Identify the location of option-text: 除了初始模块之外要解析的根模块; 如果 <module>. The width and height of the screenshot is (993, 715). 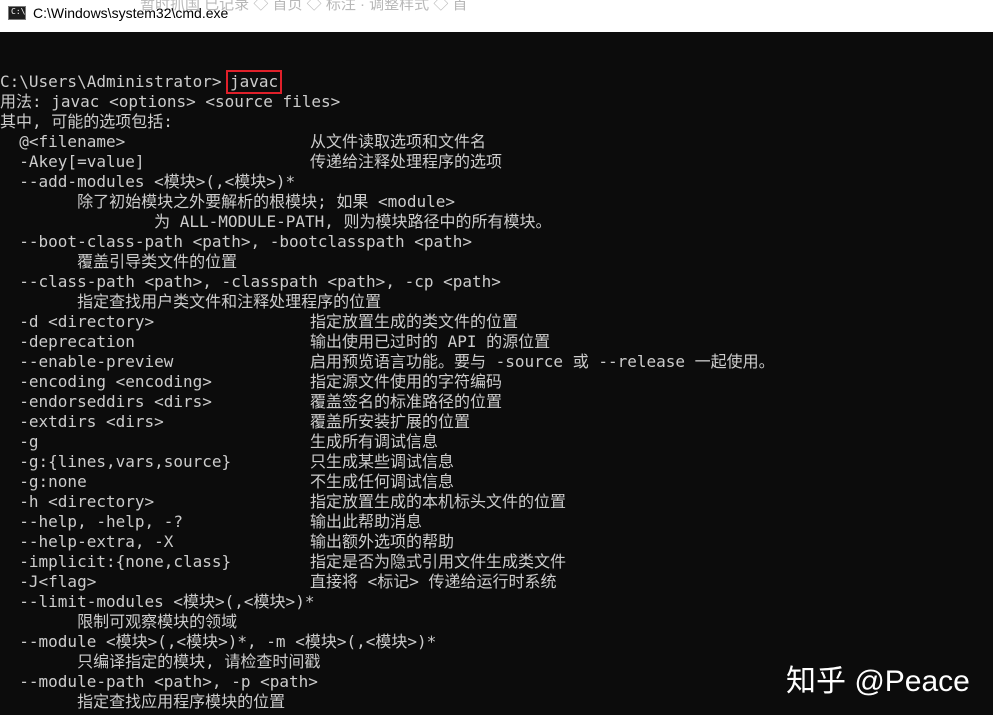
(228, 201).